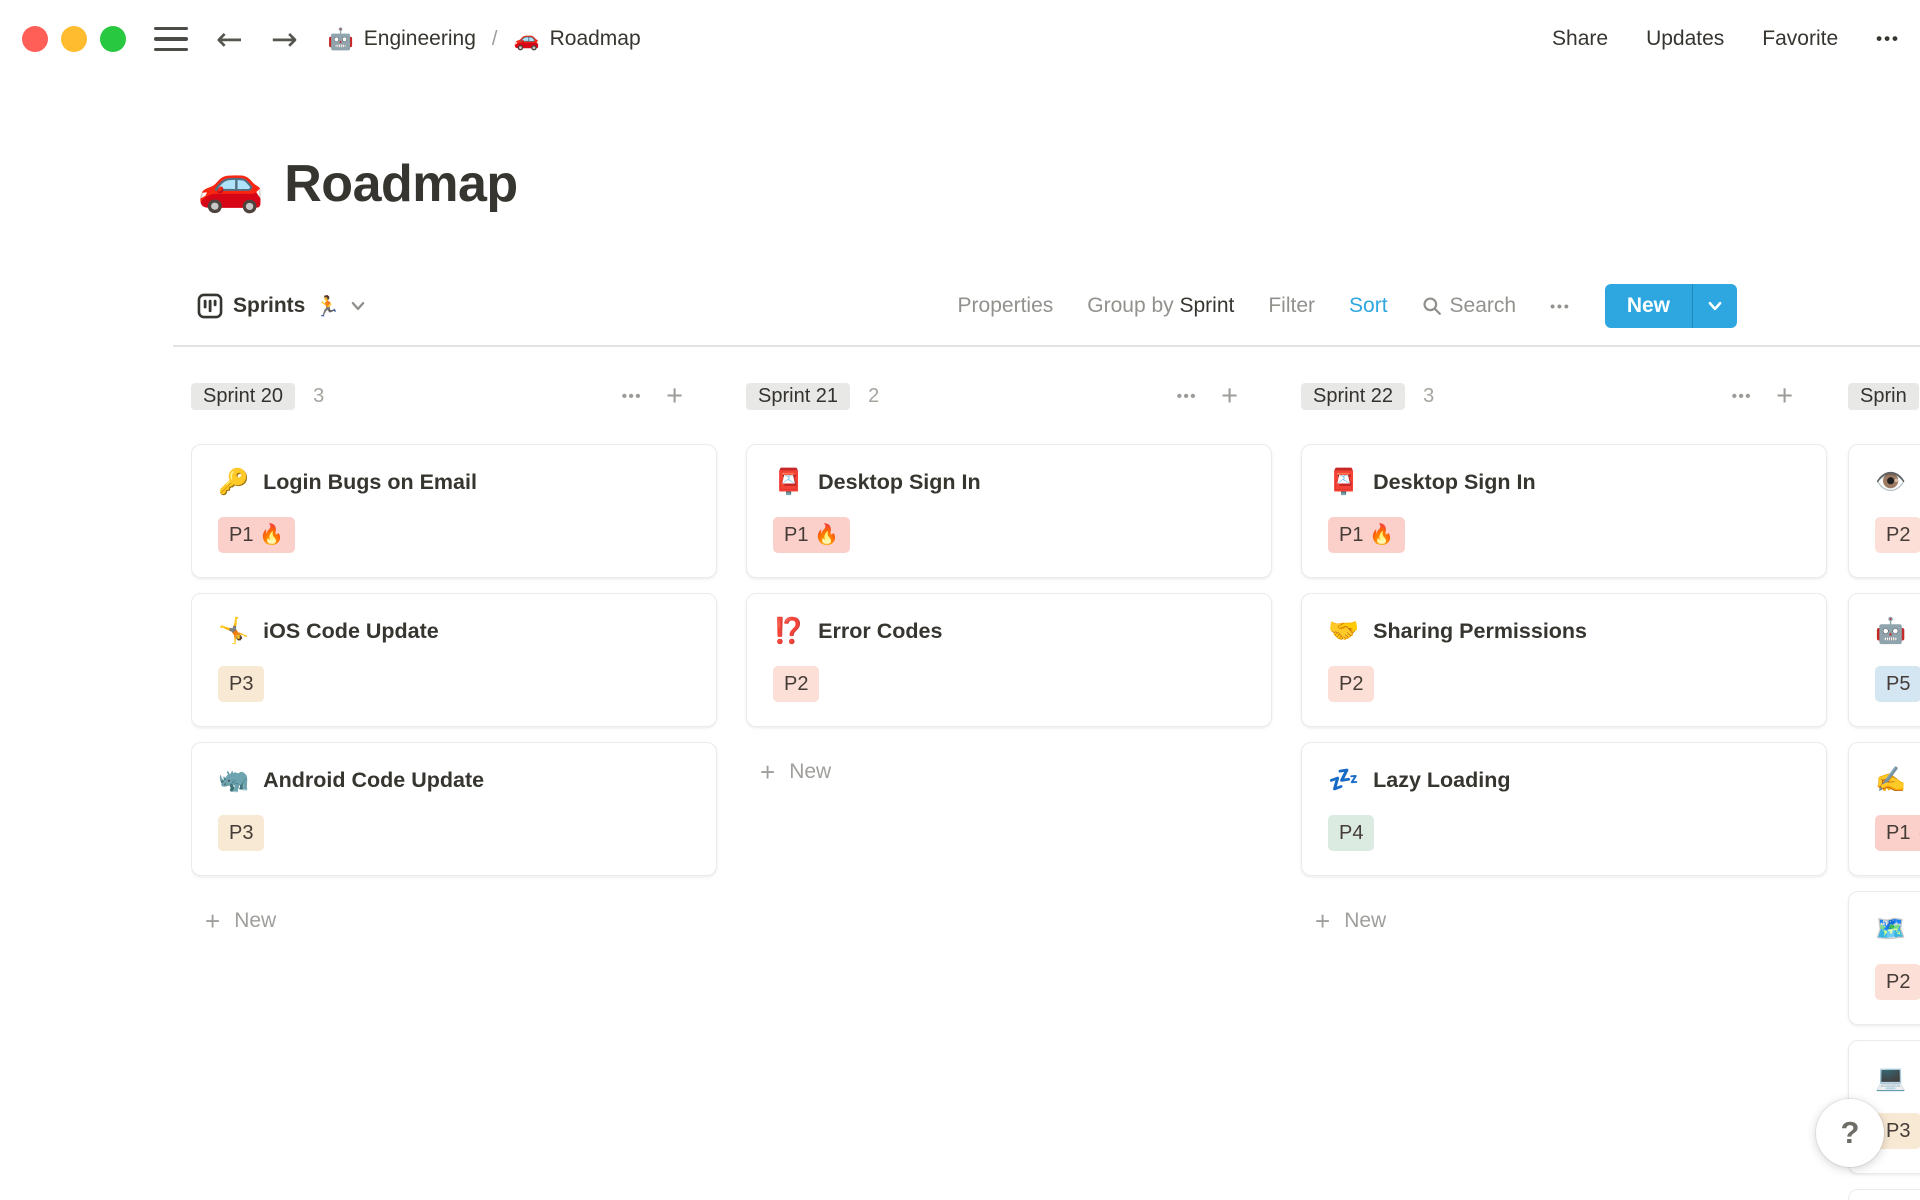 Image resolution: width=1920 pixels, height=1200 pixels. I want to click on robot-icon: 🤖, so click(340, 38).